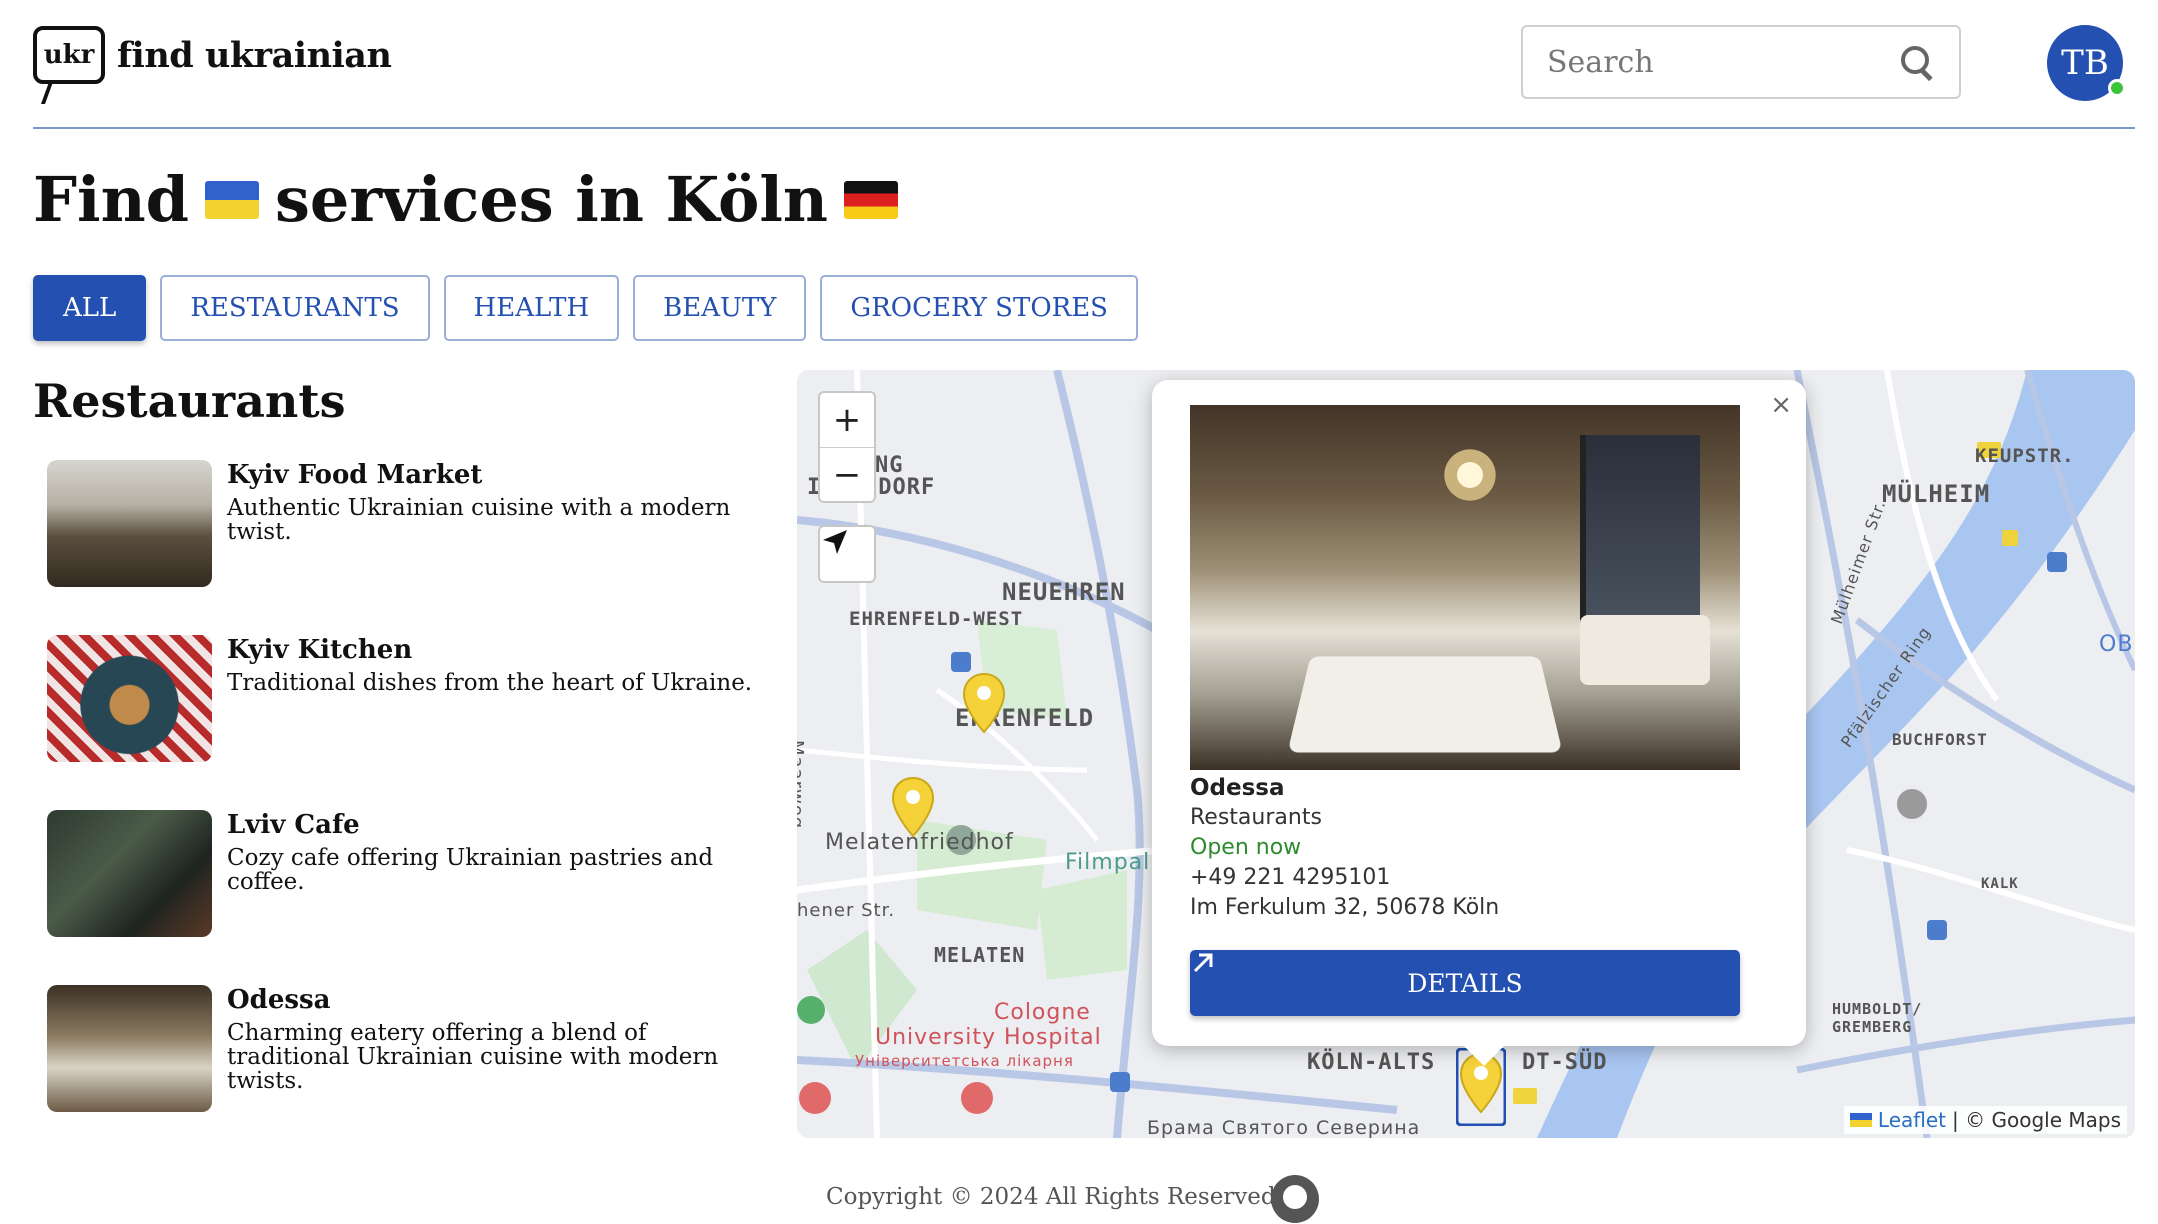 The image size is (2158, 1224). Describe the element at coordinates (835, 542) in the screenshot. I see `navigation-arrow-icon` at that location.